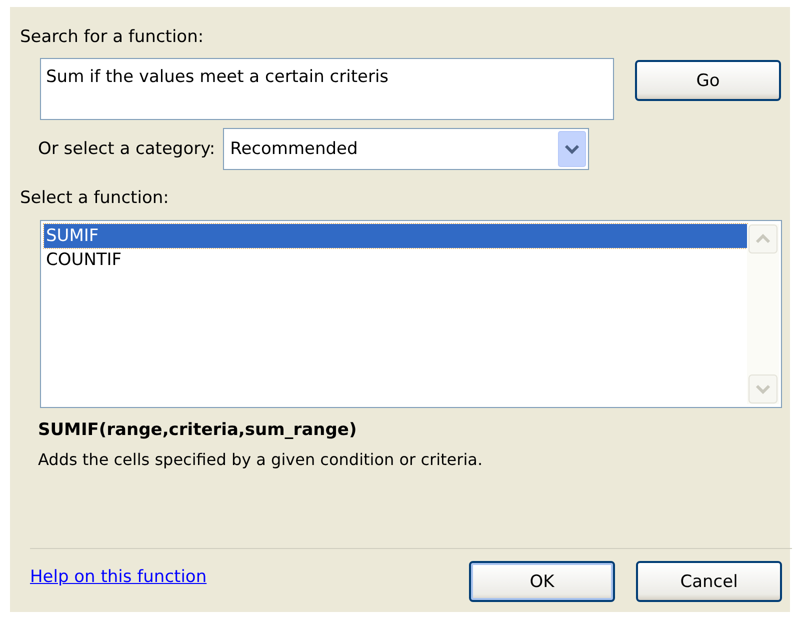 The width and height of the screenshot is (794, 619). What do you see at coordinates (709, 581) in the screenshot?
I see `cancel-button: Cancel` at bounding box center [709, 581].